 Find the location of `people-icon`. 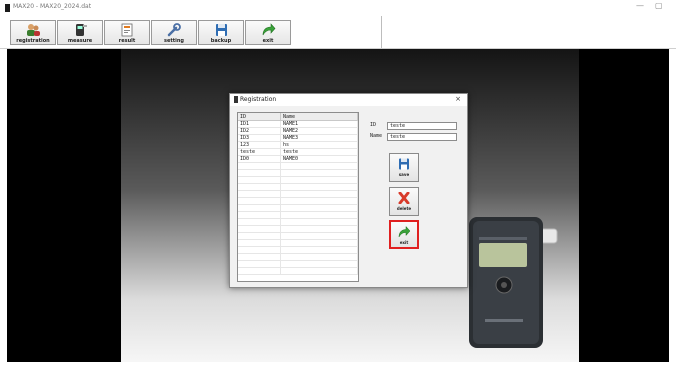

people-icon is located at coordinates (33, 30).